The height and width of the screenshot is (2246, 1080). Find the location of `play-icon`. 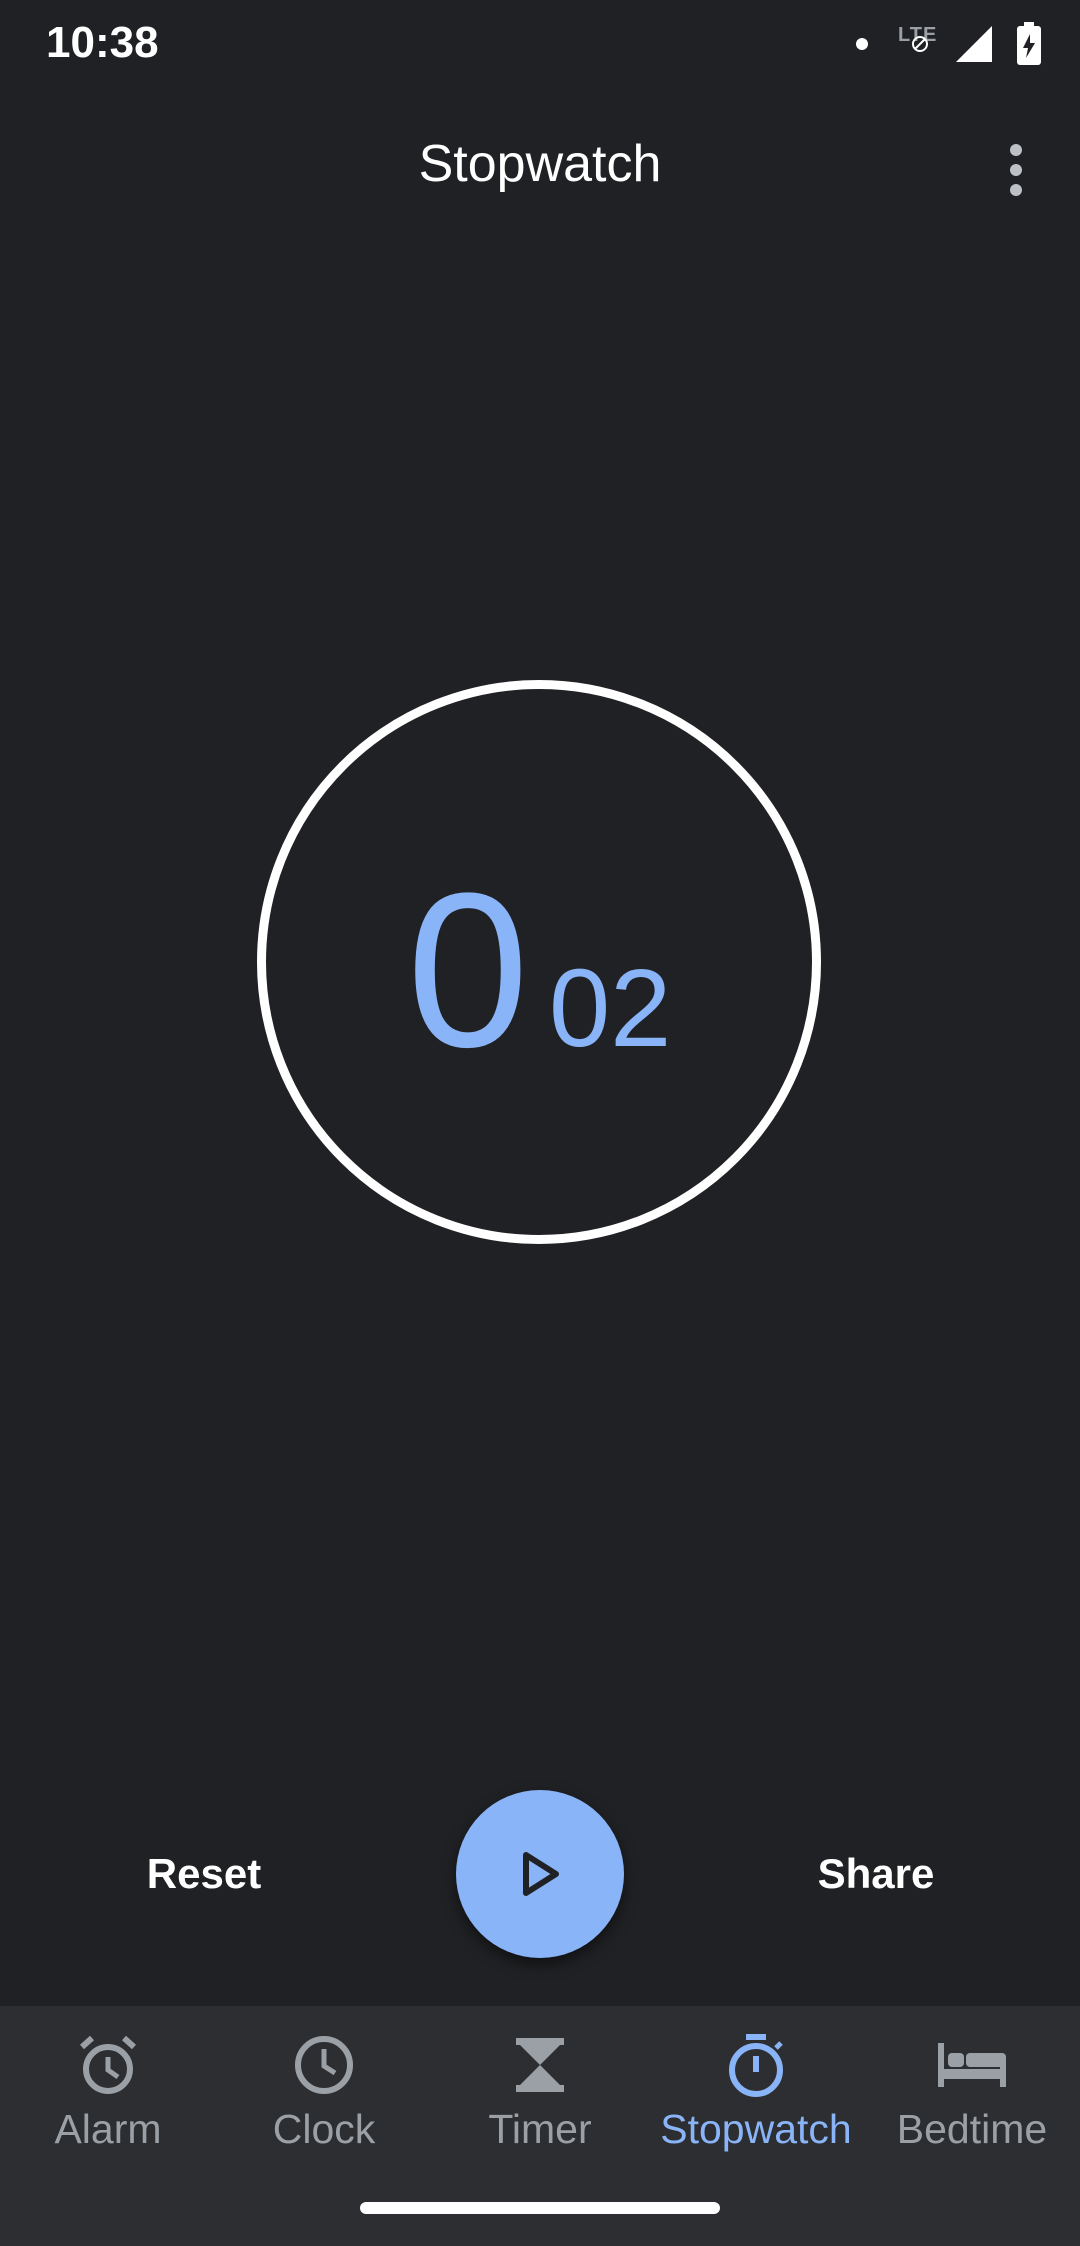

play-icon is located at coordinates (541, 1874).